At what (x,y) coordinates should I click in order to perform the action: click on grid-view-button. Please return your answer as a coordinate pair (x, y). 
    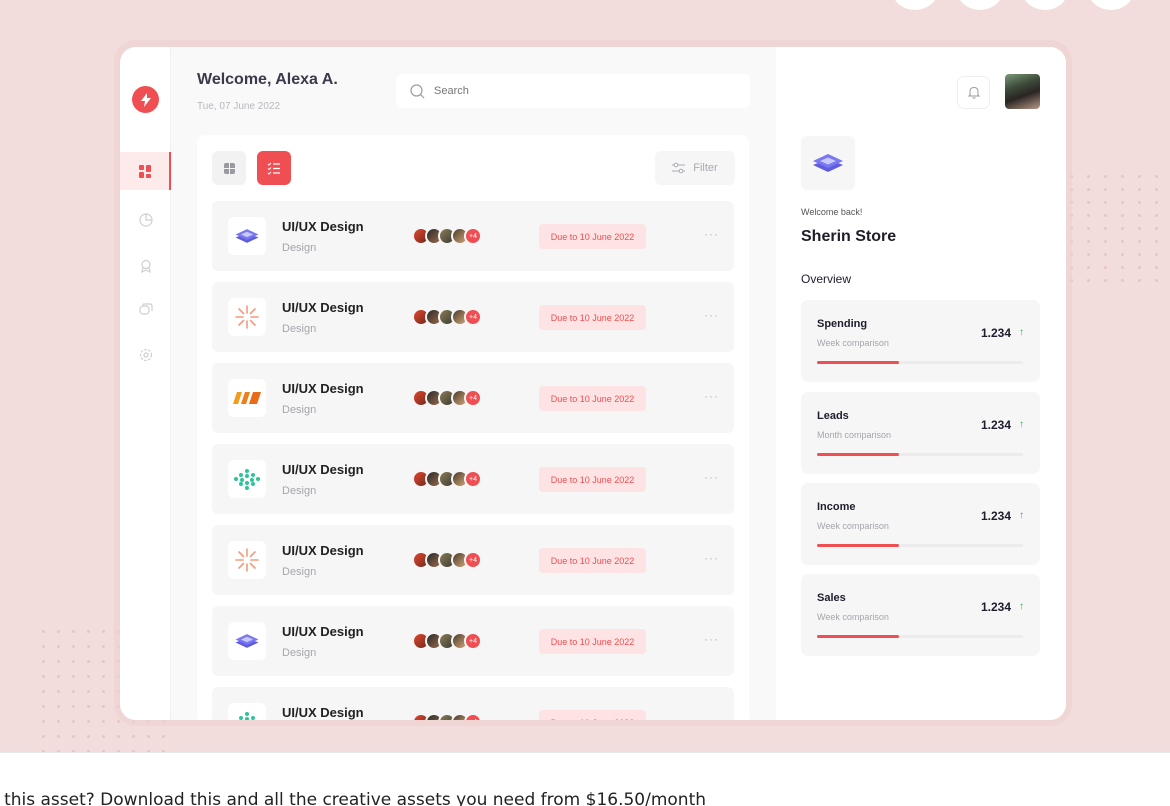
    Looking at the image, I should click on (229, 168).